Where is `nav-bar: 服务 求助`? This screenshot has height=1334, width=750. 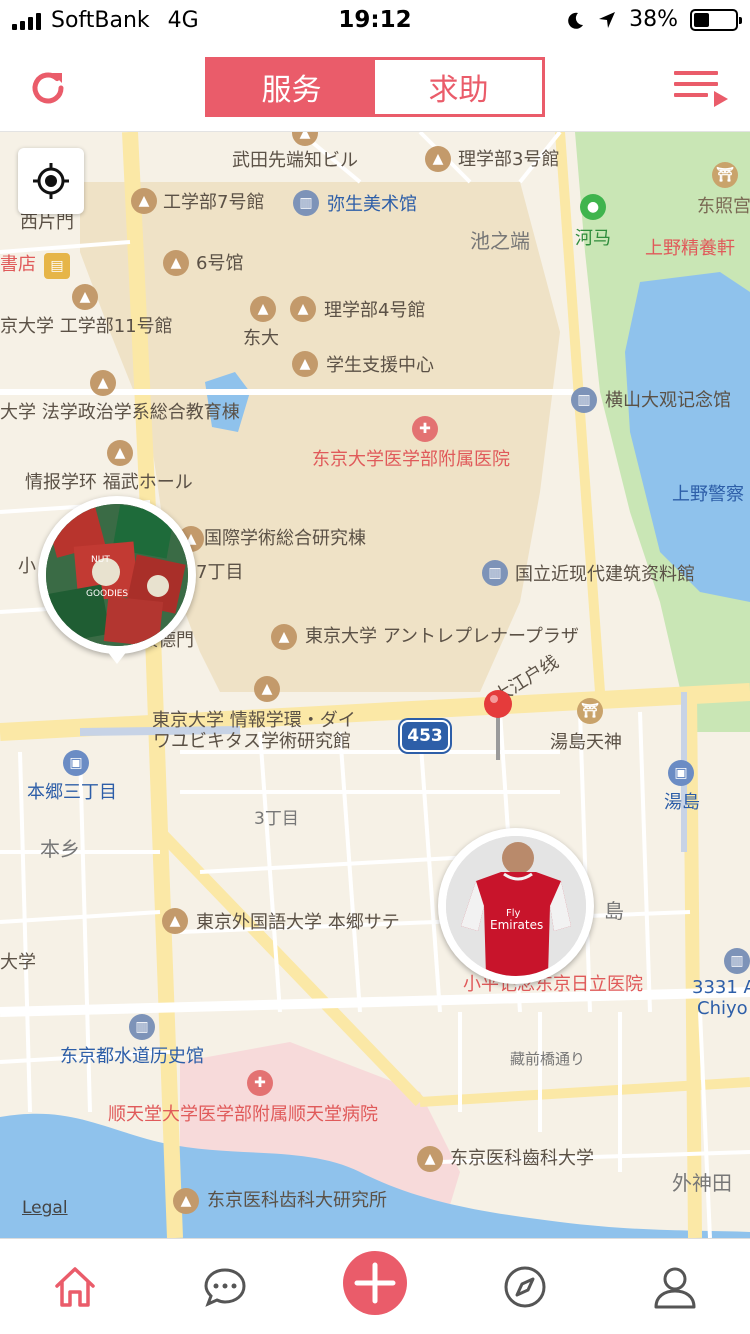 nav-bar: 服务 求助 is located at coordinates (375, 87).